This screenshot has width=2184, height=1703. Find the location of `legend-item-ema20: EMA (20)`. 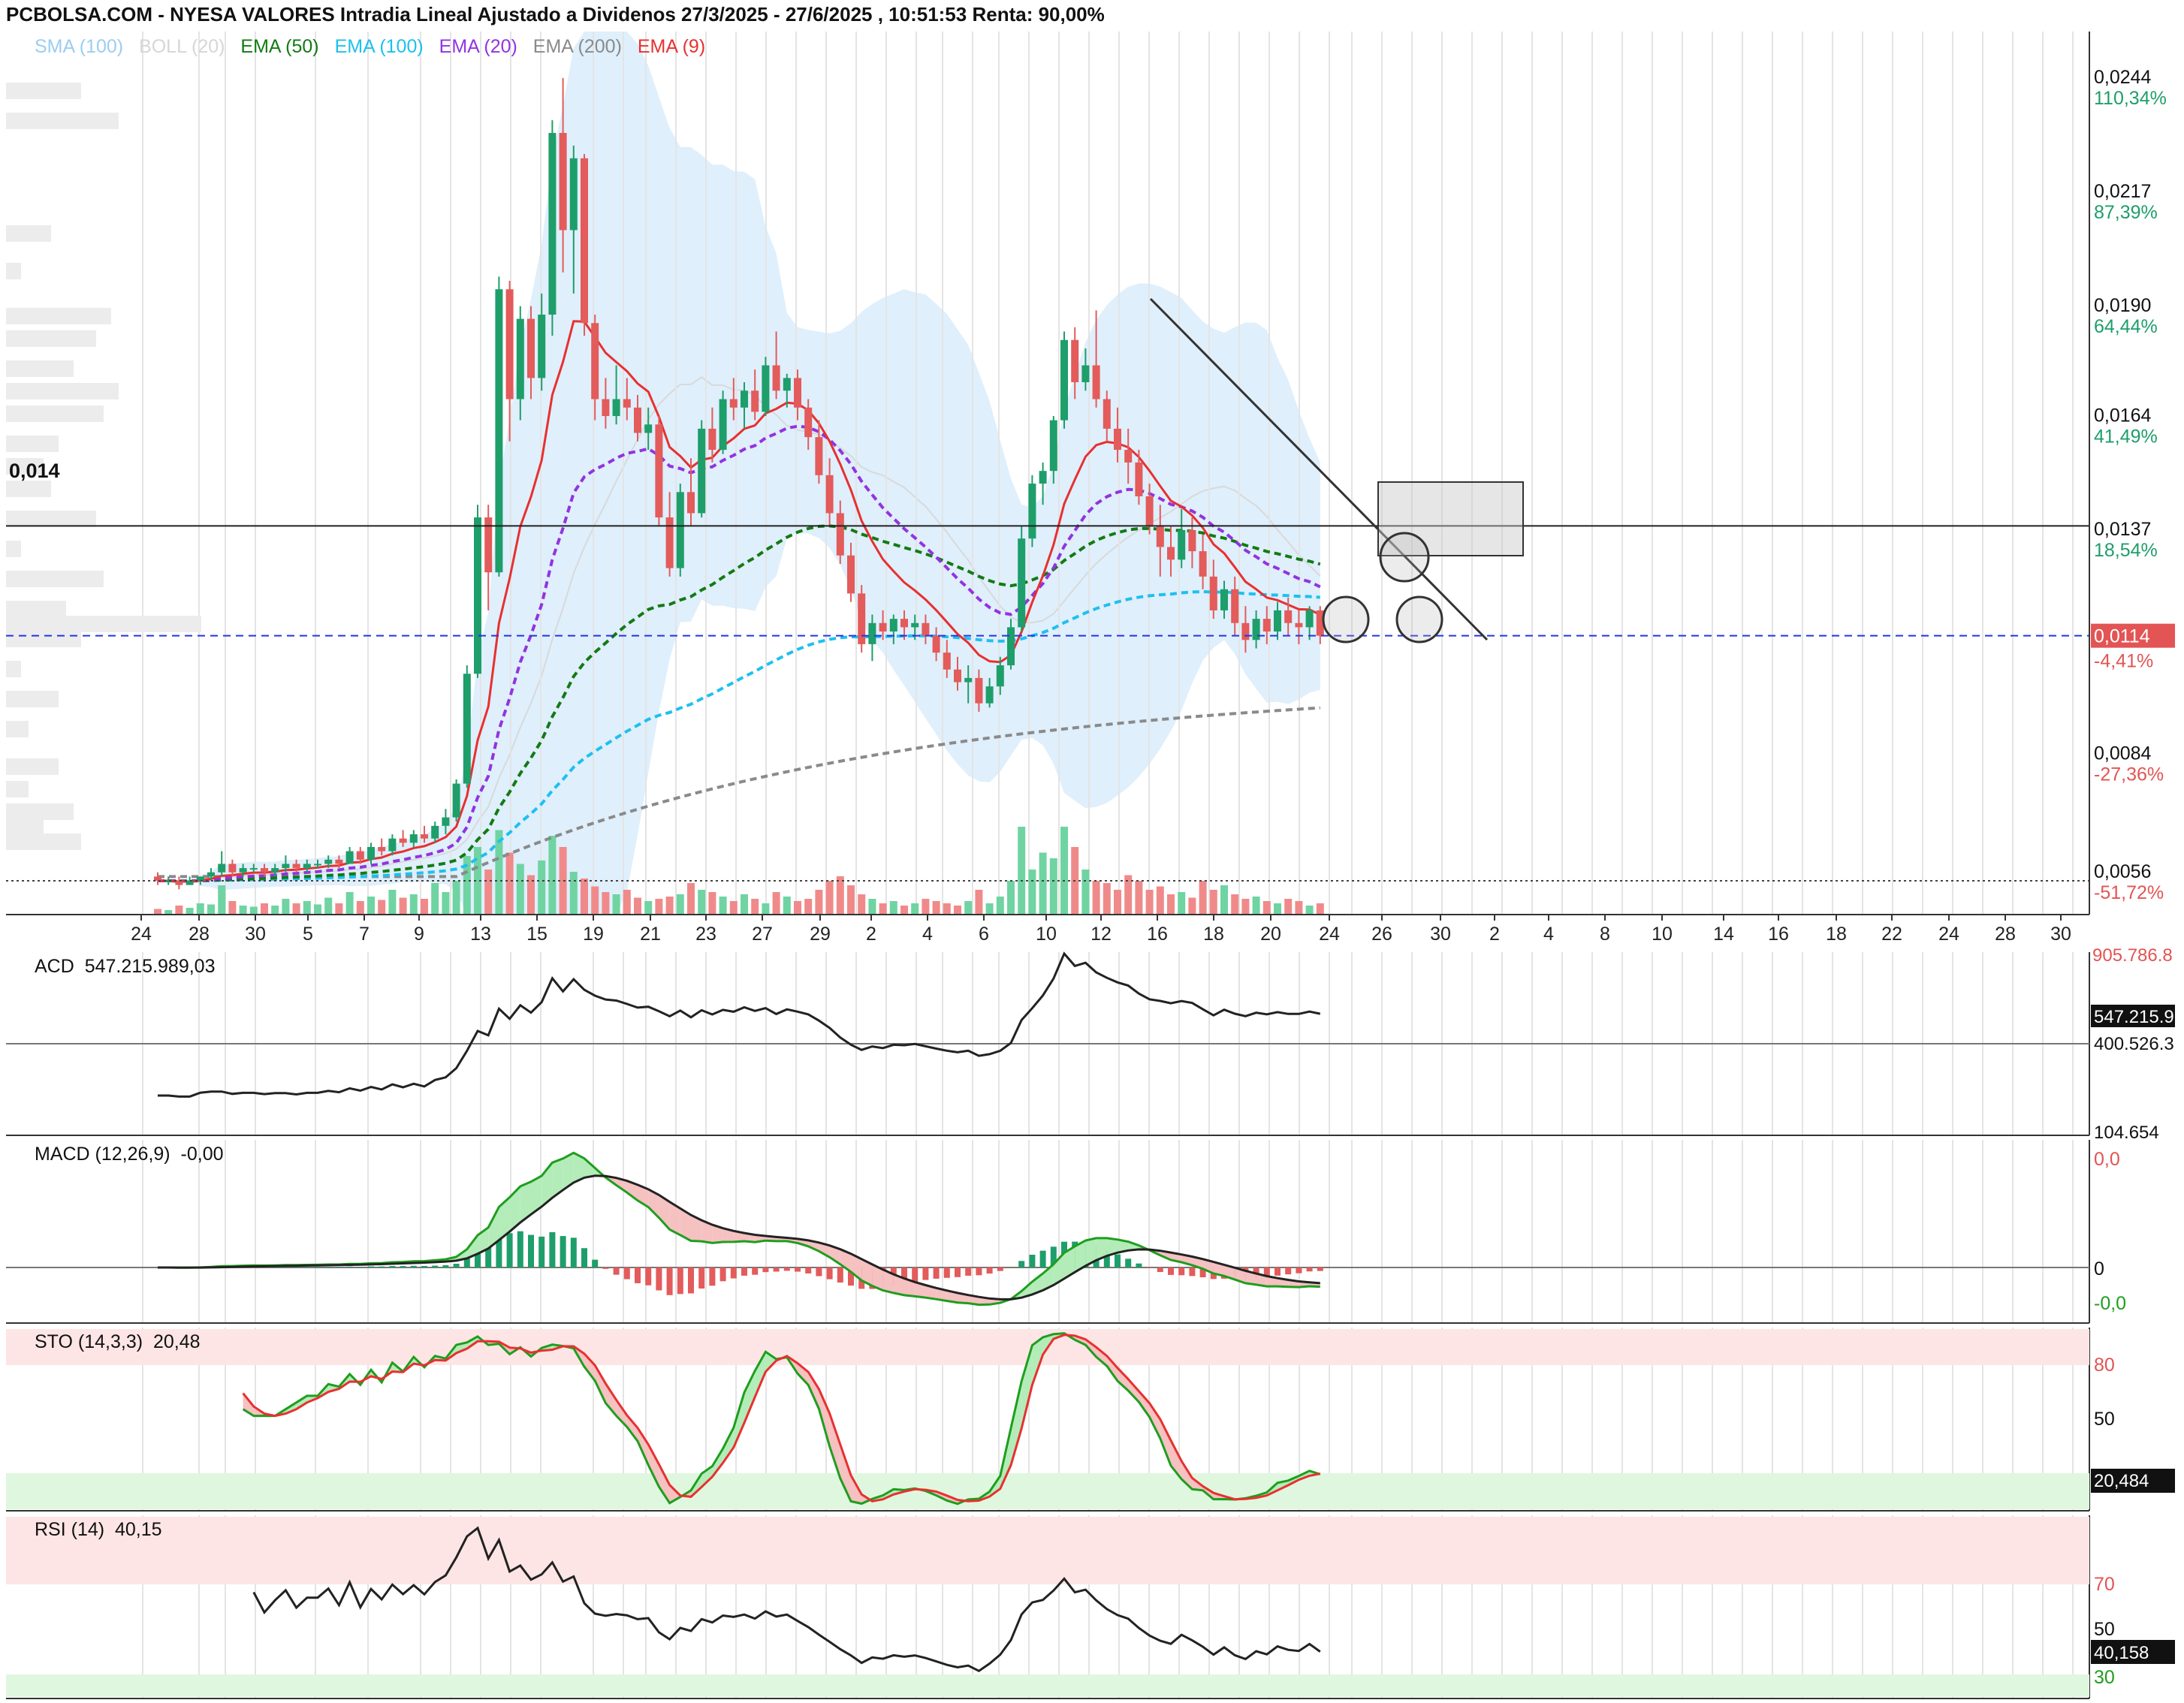

legend-item-ema20: EMA (20) is located at coordinates (478, 46).